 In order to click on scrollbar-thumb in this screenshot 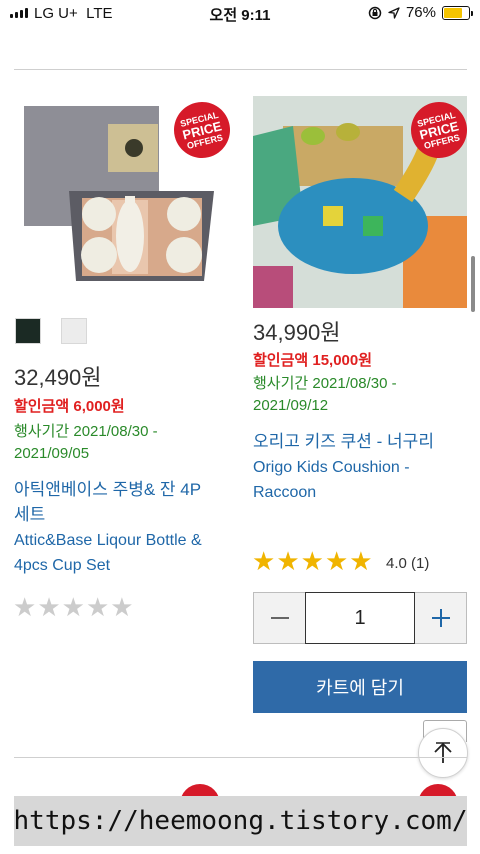, I will do `click(473, 284)`.